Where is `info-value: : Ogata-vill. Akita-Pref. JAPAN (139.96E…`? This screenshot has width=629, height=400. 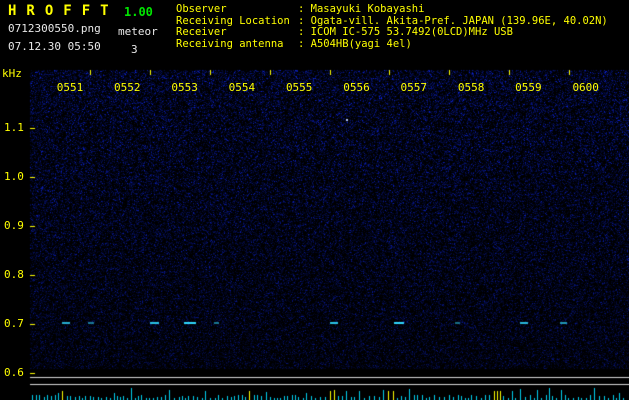
info-value: : Ogata-vill. Akita-Pref. JAPAN (139.96E… is located at coordinates (453, 20).